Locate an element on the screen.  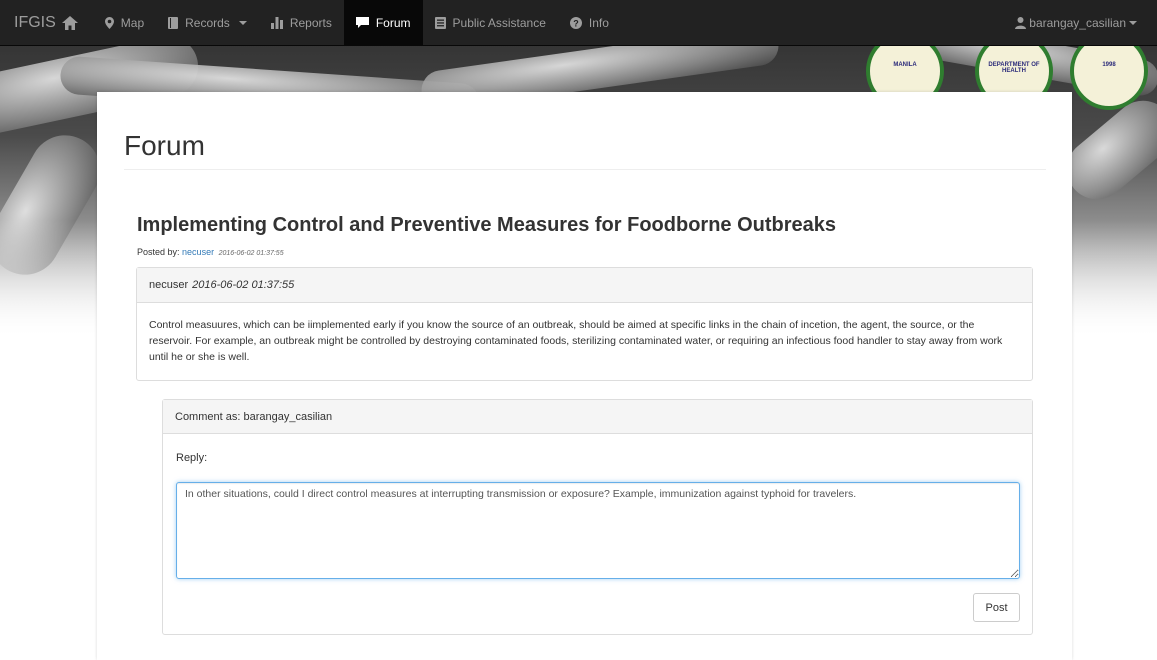
nav-forum: Forum is located at coordinates (383, 23).